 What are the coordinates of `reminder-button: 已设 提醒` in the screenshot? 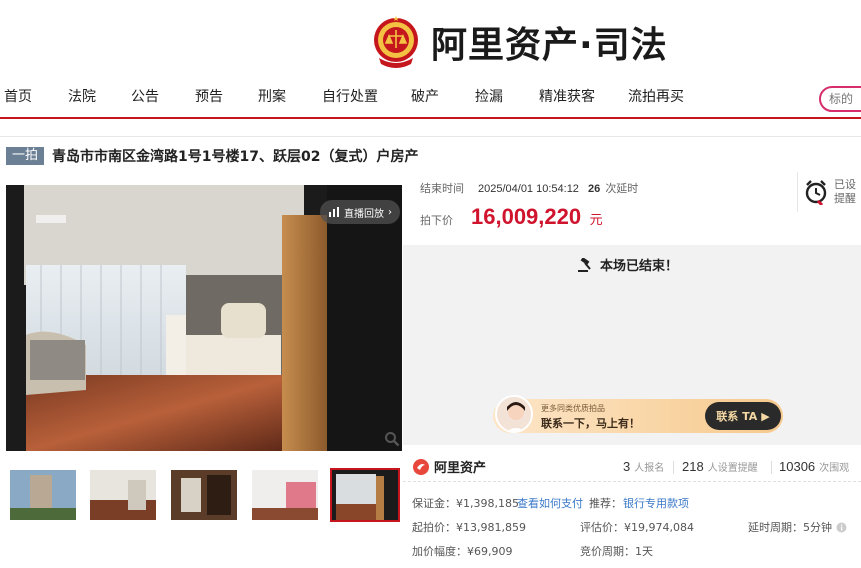 It's located at (829, 192).